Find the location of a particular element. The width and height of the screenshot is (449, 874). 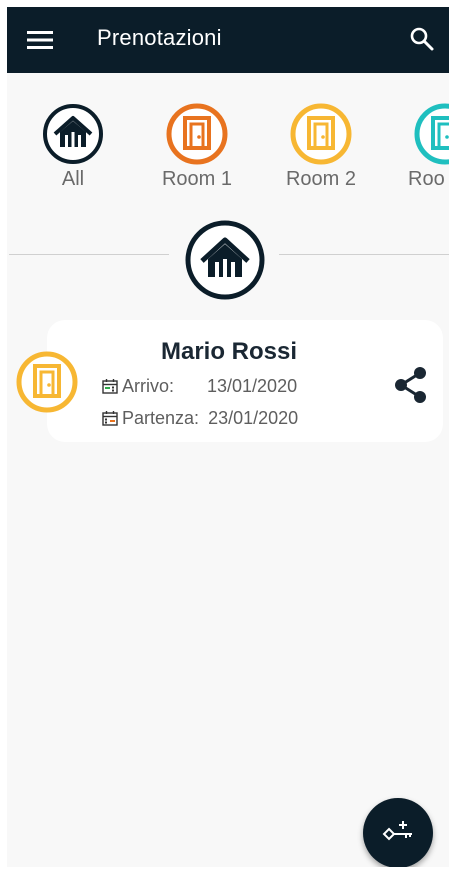

filter-label: Roo is located at coordinates (426, 179).